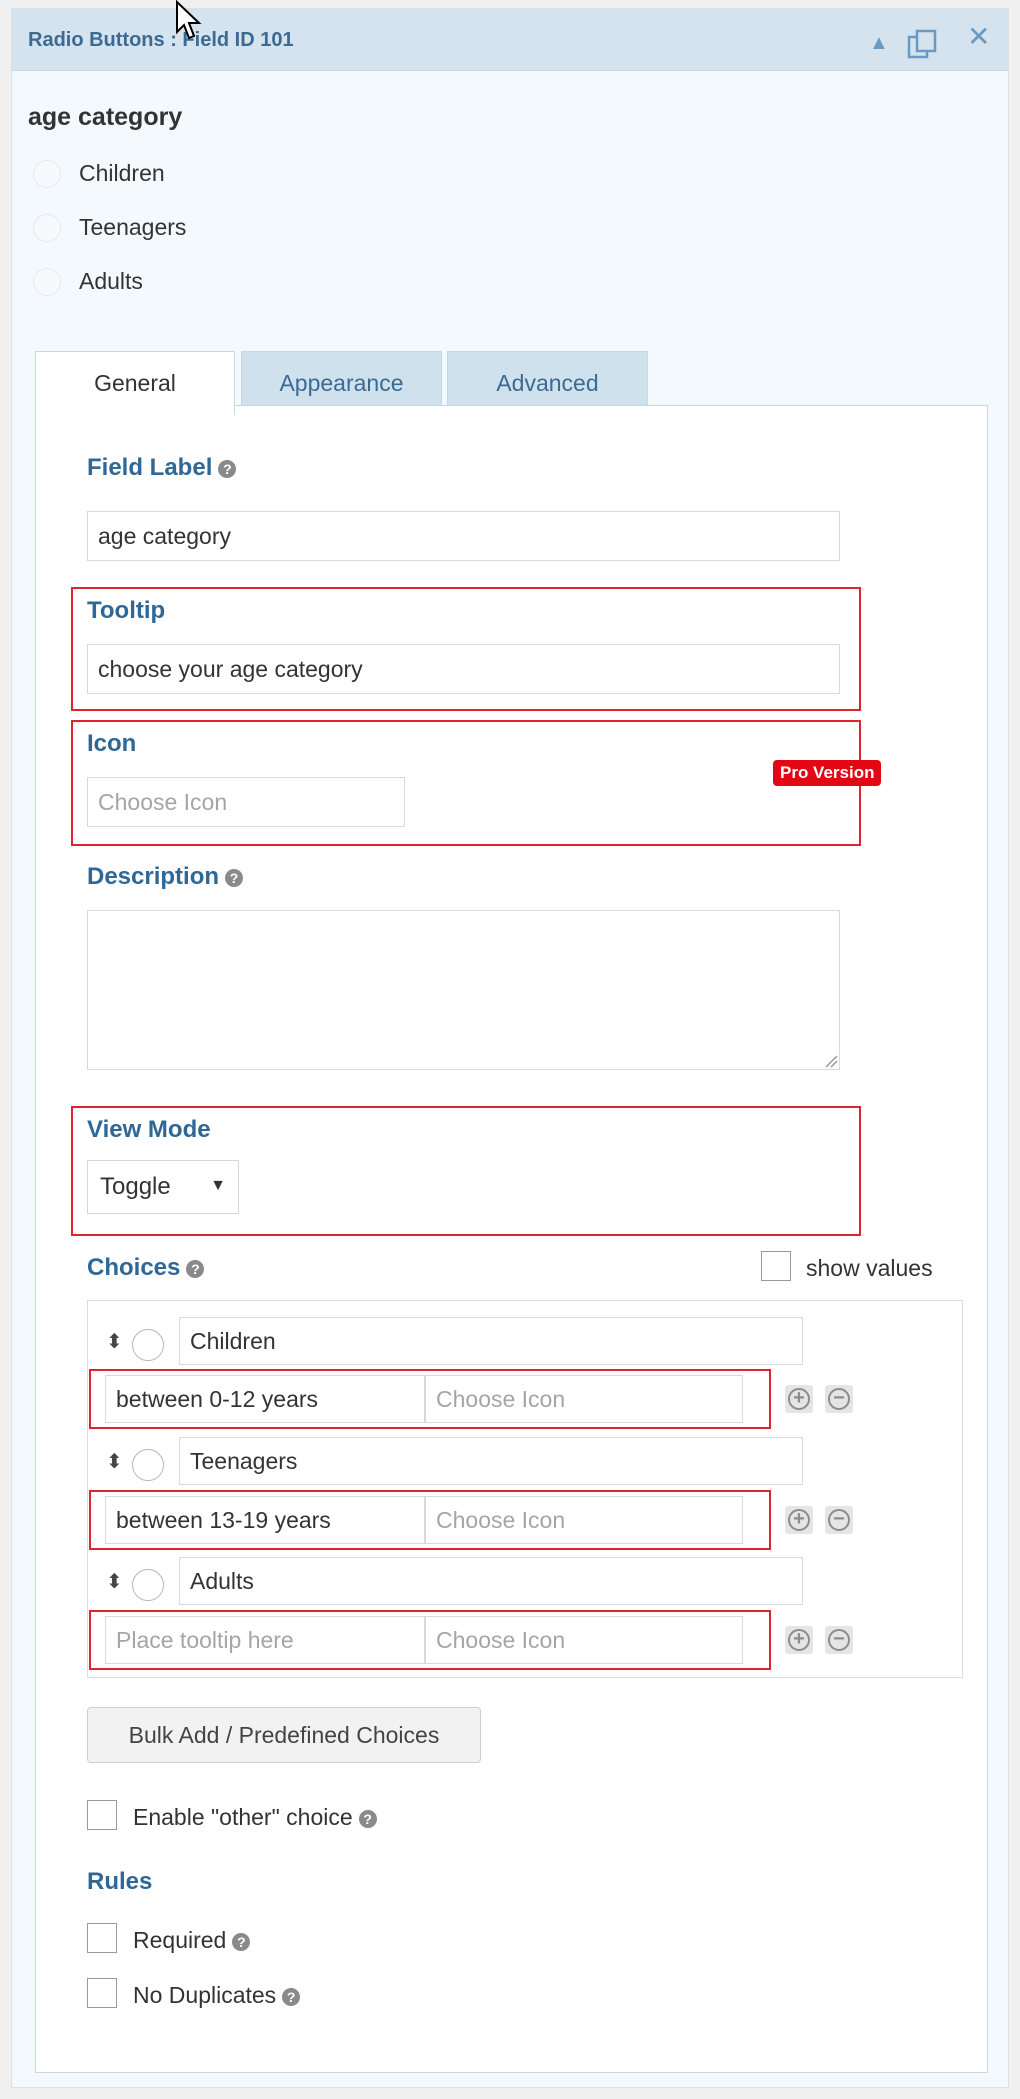  What do you see at coordinates (146, 1268) in the screenshot?
I see `choices-heading: Choices?` at bounding box center [146, 1268].